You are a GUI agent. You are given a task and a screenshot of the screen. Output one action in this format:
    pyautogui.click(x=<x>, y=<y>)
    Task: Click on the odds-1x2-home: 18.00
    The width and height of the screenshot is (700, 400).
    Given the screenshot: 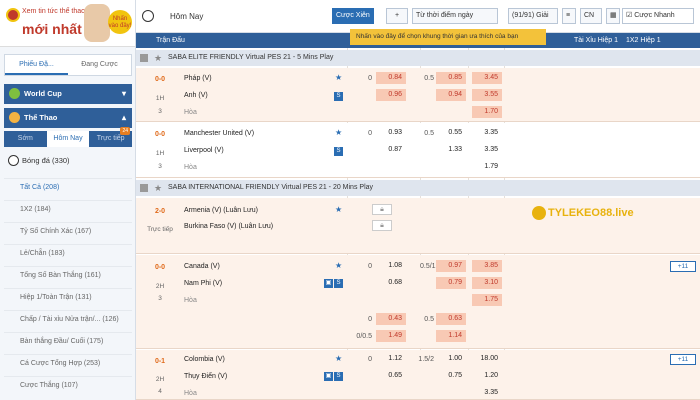 What is the action you would take?
    pyautogui.click(x=487, y=359)
    